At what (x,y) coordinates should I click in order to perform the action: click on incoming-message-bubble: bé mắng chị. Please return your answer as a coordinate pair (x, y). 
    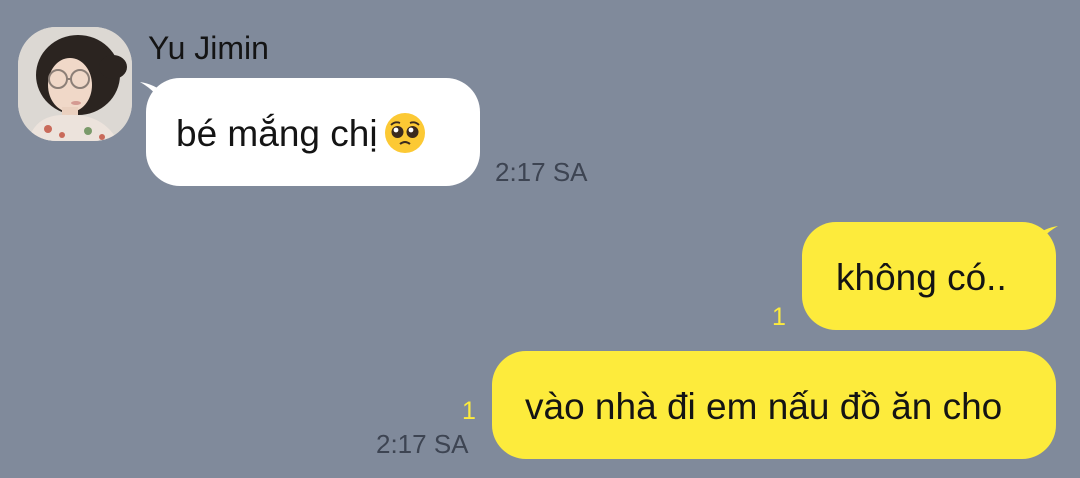
    Looking at the image, I should click on (313, 132).